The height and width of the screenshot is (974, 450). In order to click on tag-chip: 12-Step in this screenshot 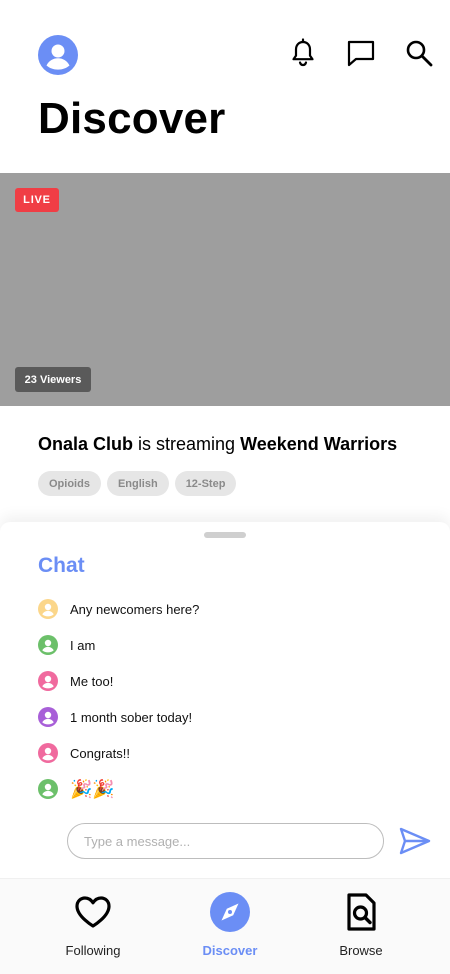, I will do `click(205, 483)`.